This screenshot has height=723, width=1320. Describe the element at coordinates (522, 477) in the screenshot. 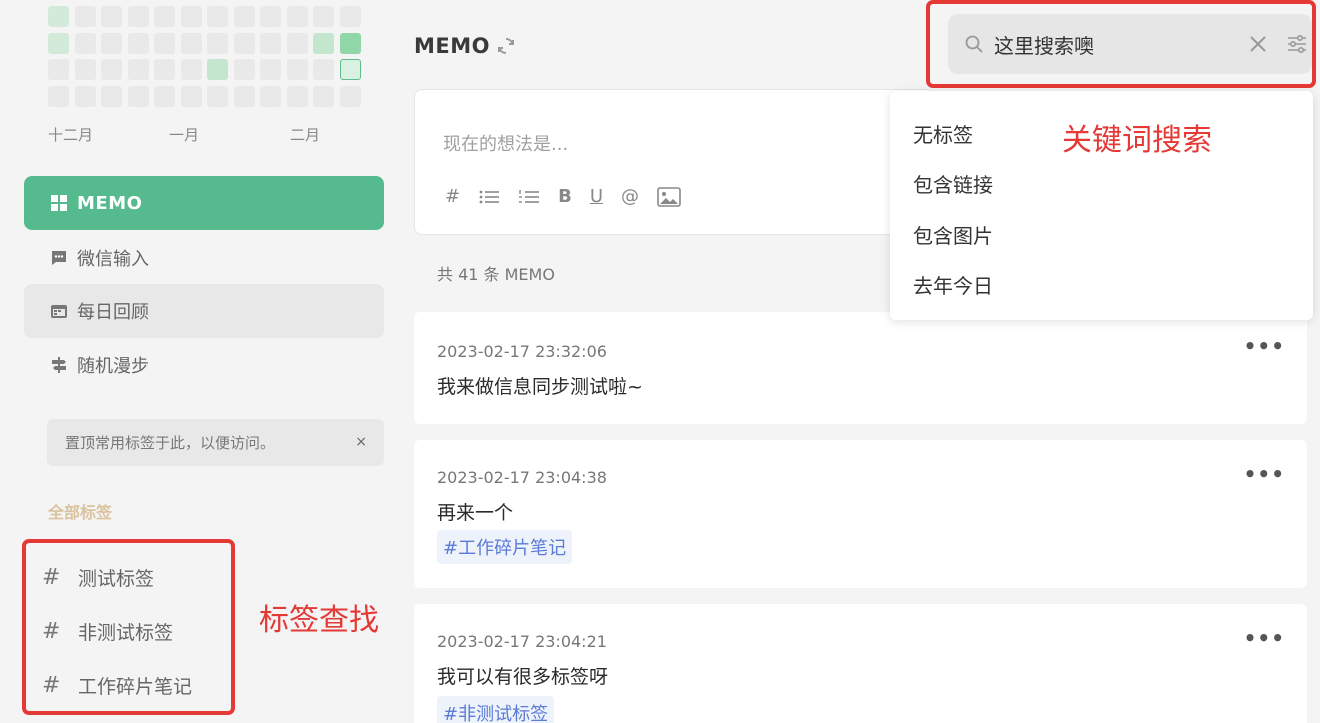

I see `memo-time: 2023-02-17 23:04:38` at that location.